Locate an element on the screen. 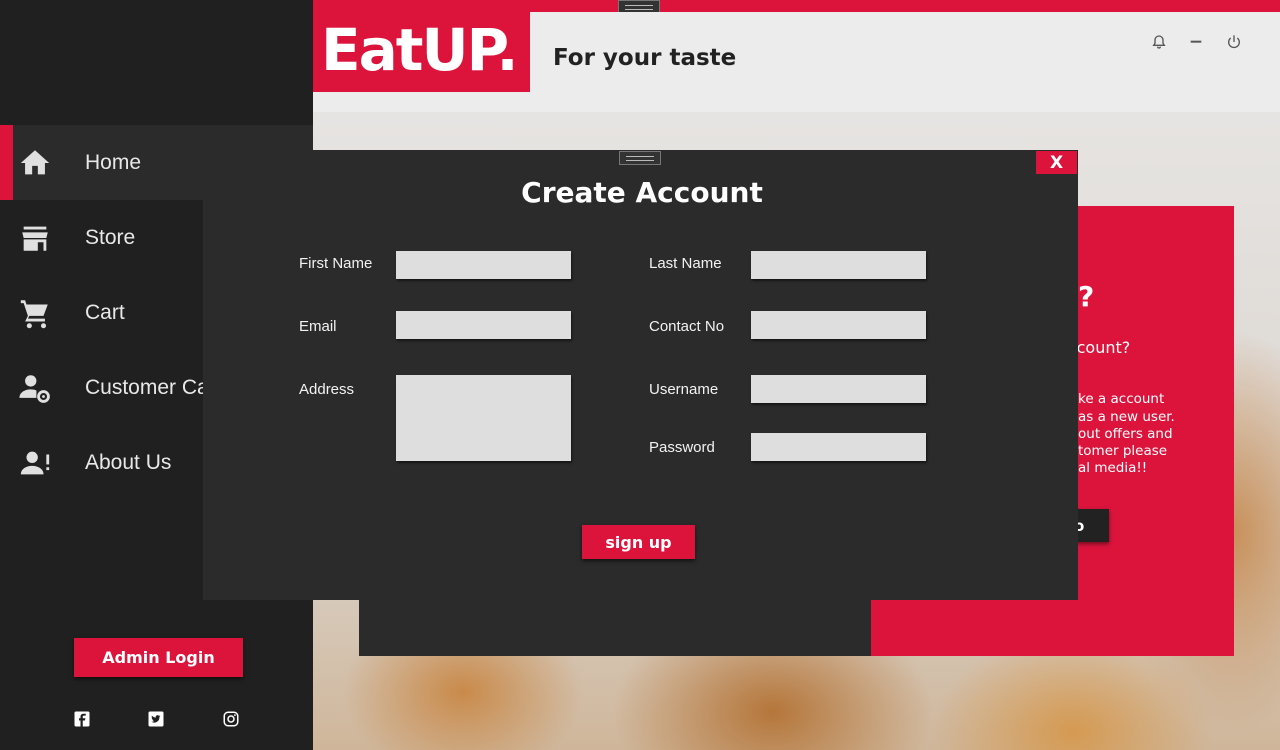 This screenshot has width=1280, height=750. background-card-text-line: al media!! is located at coordinates (1113, 468).